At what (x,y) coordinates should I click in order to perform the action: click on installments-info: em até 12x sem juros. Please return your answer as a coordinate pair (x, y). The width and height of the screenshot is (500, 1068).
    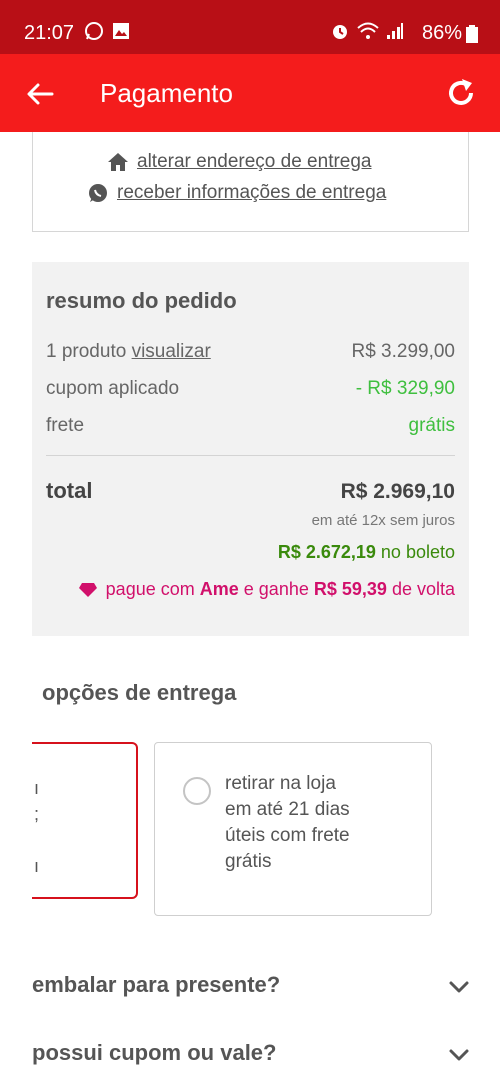
    Looking at the image, I should click on (383, 520).